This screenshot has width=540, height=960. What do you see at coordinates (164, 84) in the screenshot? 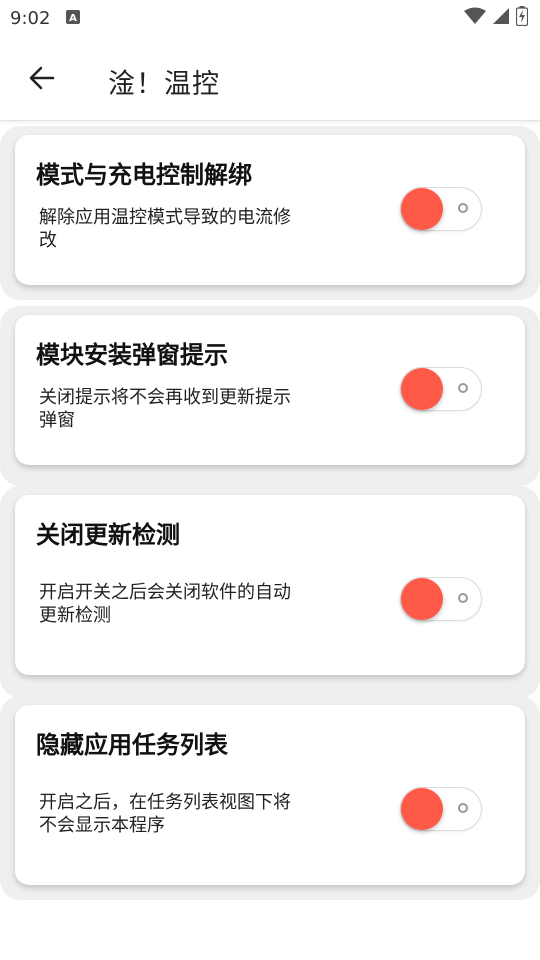
I see `page-title: 淦！温控` at bounding box center [164, 84].